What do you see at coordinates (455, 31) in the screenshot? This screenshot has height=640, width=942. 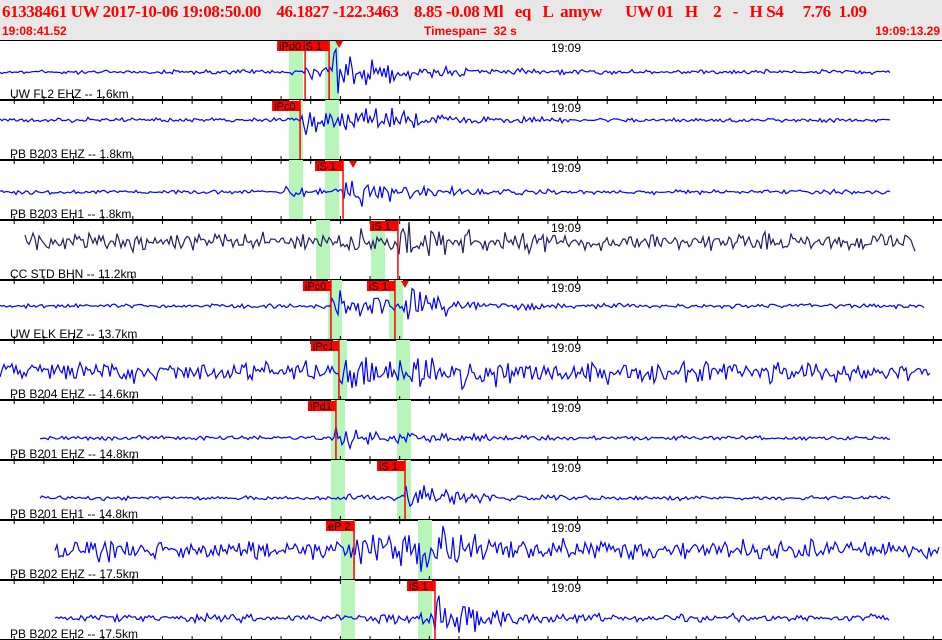 I see `timespan-label: Timespan=` at bounding box center [455, 31].